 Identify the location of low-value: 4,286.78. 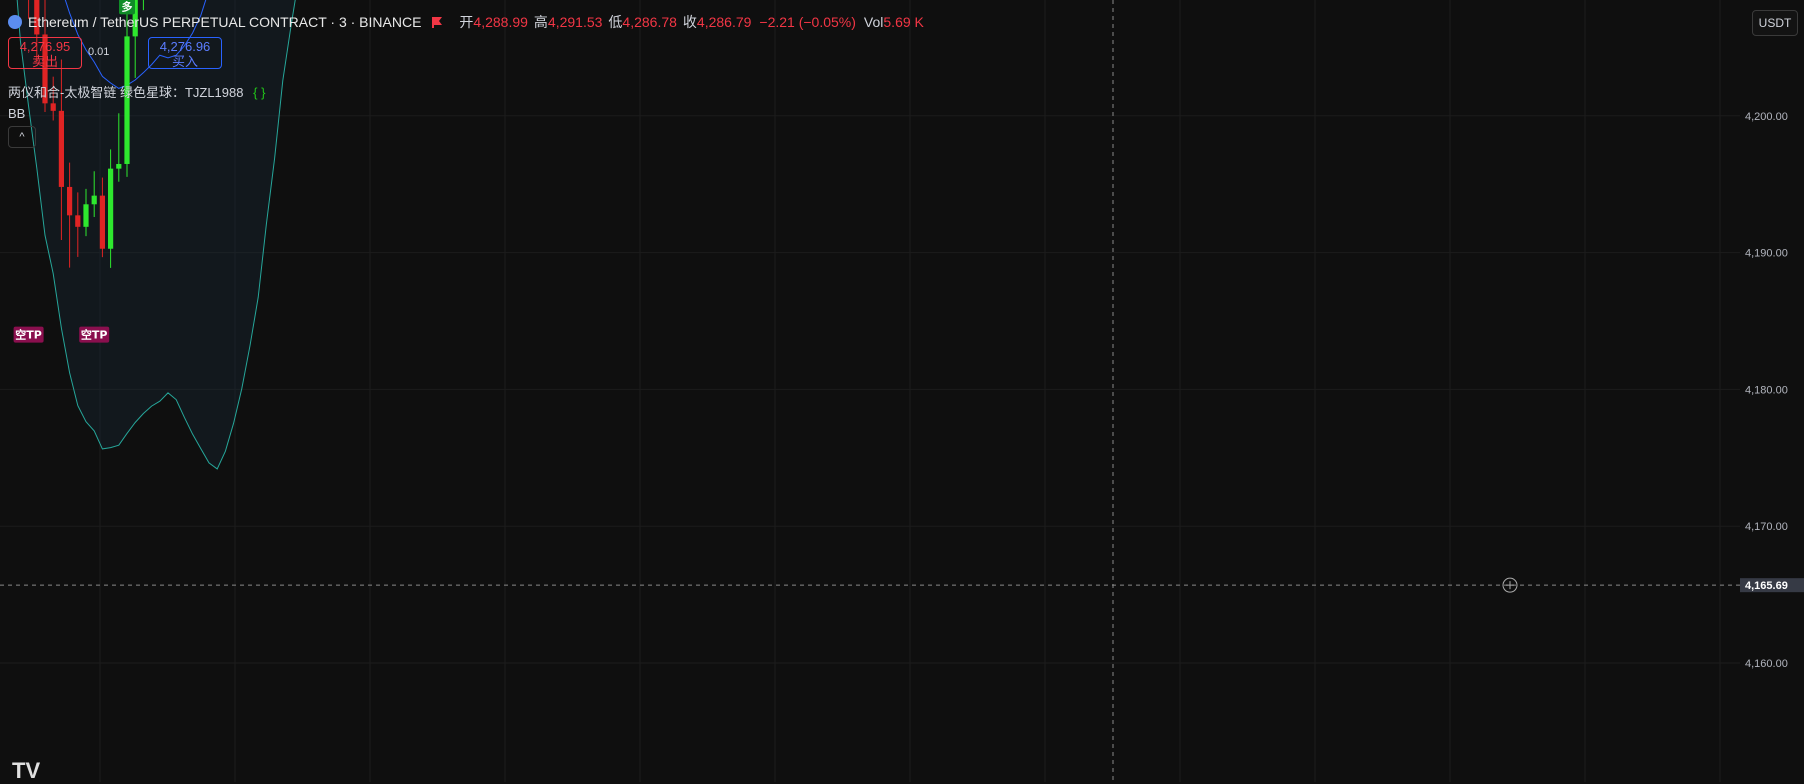
(649, 22).